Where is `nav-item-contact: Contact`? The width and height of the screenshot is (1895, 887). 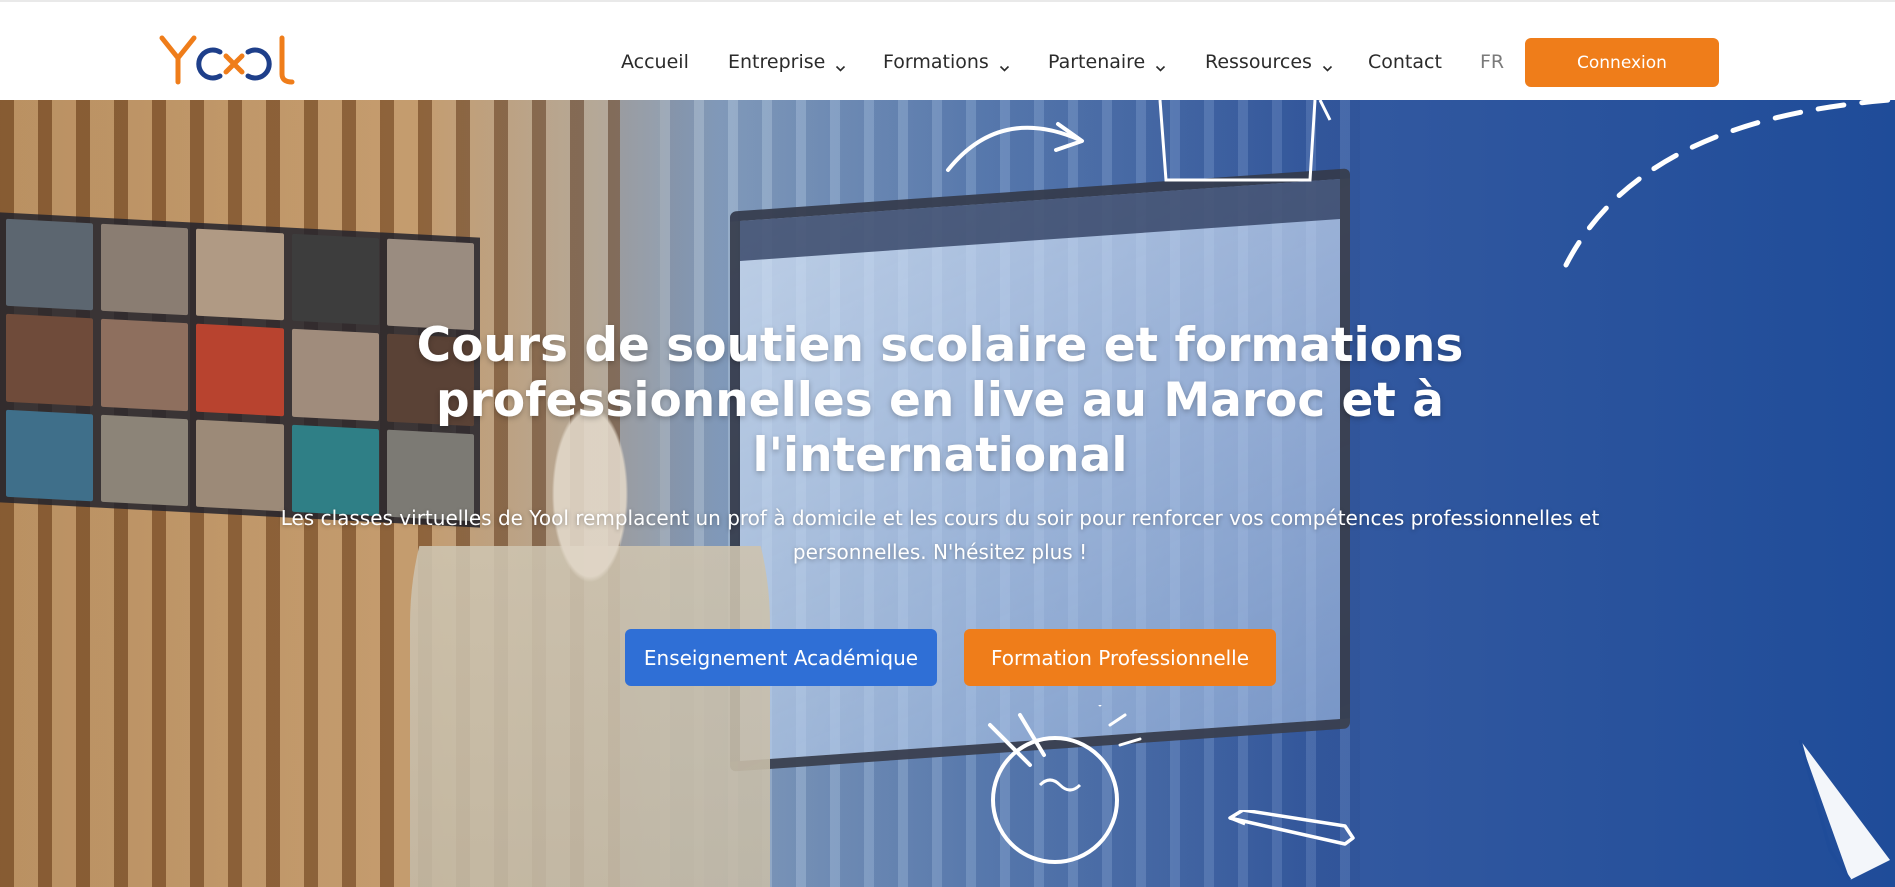 nav-item-contact: Contact is located at coordinates (1405, 62).